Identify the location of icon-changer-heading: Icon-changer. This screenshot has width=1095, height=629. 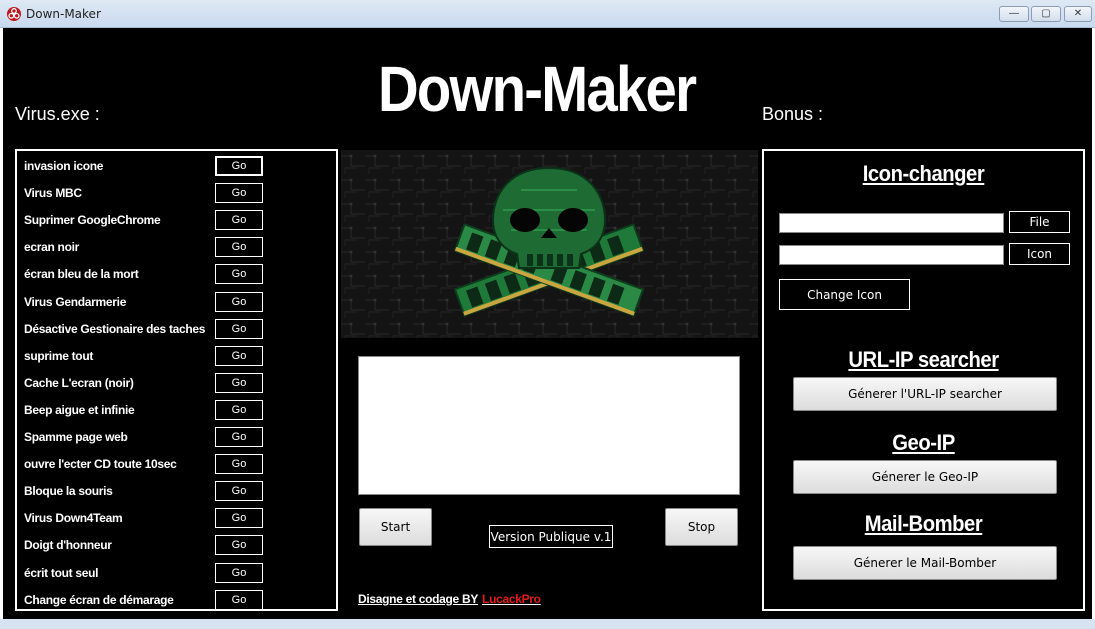
(923, 173).